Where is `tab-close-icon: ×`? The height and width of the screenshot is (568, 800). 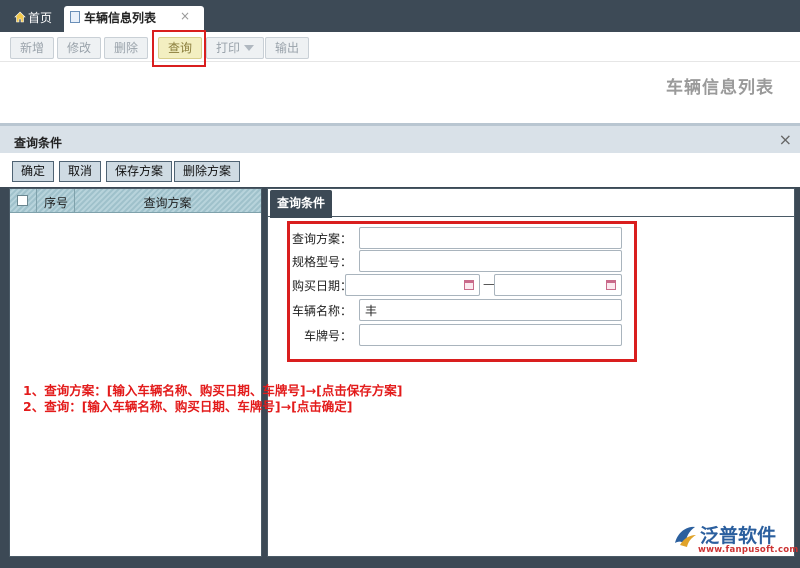
tab-close-icon: × is located at coordinates (185, 16).